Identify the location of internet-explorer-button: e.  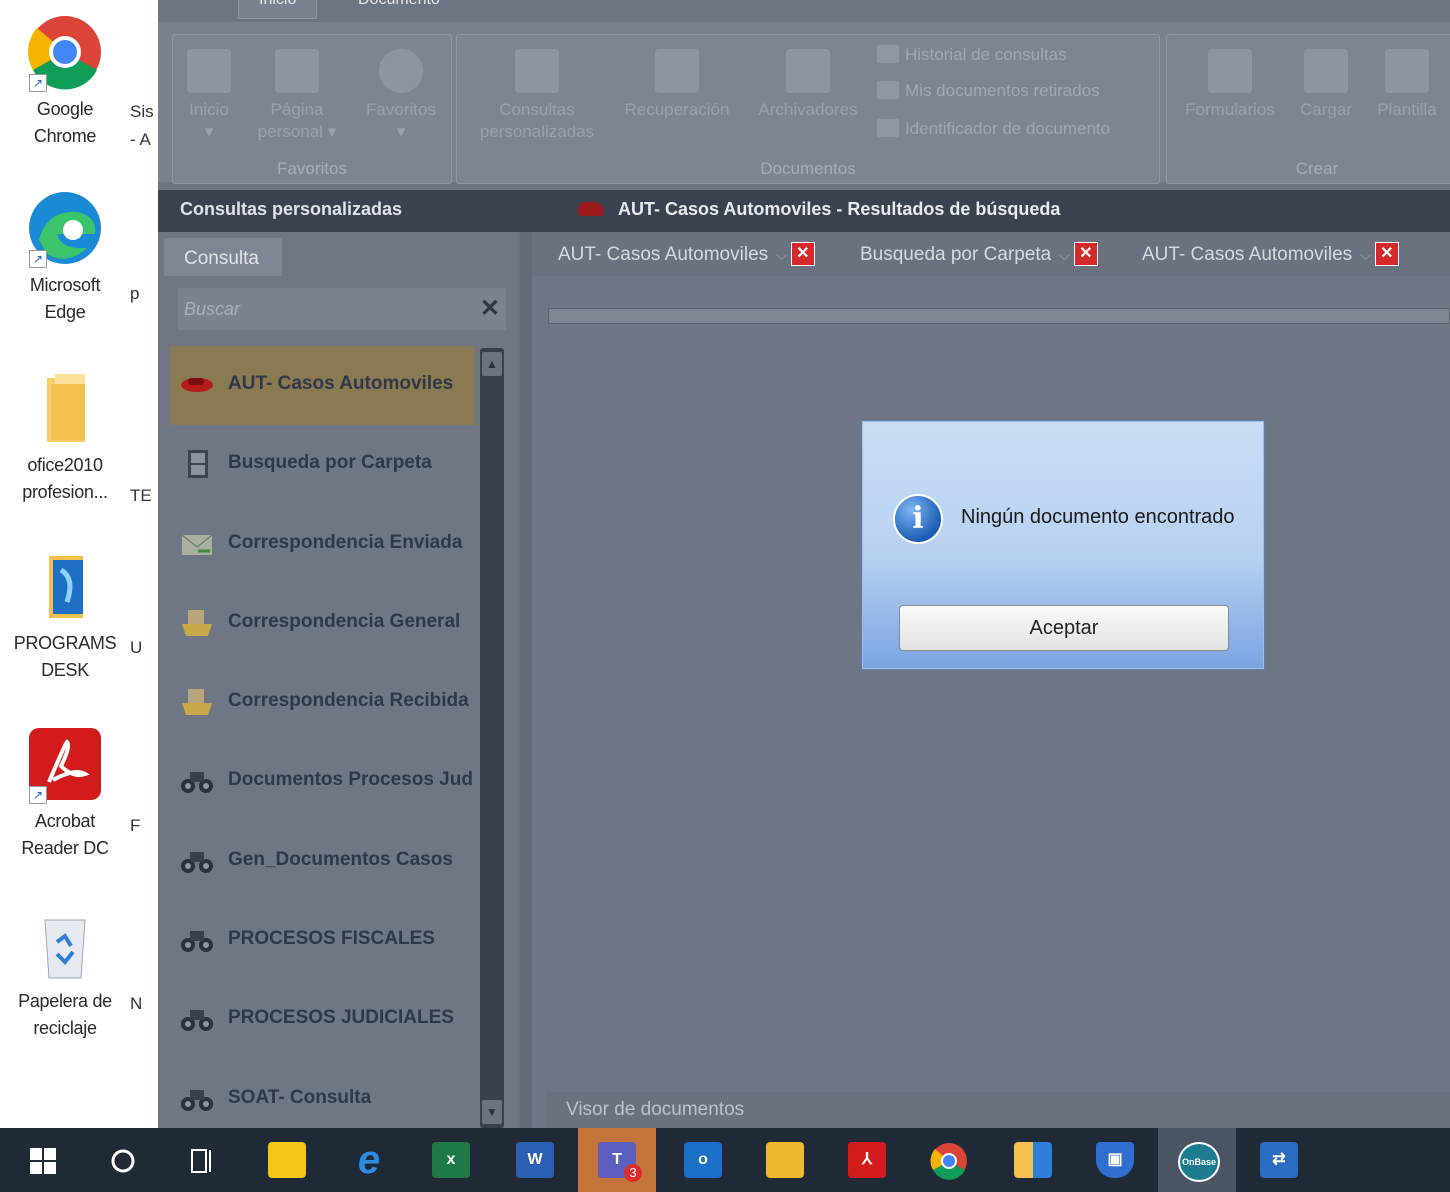
(369, 1160).